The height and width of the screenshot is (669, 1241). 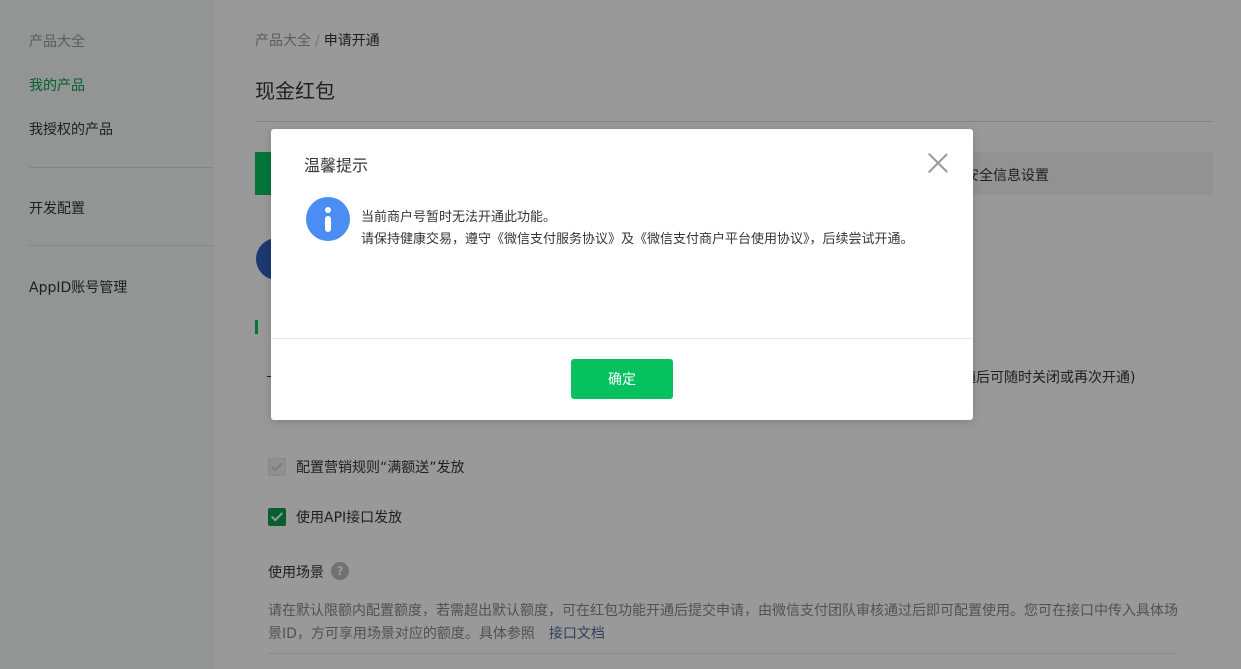 What do you see at coordinates (622, 379) in the screenshot?
I see `confirm-button: 确定` at bounding box center [622, 379].